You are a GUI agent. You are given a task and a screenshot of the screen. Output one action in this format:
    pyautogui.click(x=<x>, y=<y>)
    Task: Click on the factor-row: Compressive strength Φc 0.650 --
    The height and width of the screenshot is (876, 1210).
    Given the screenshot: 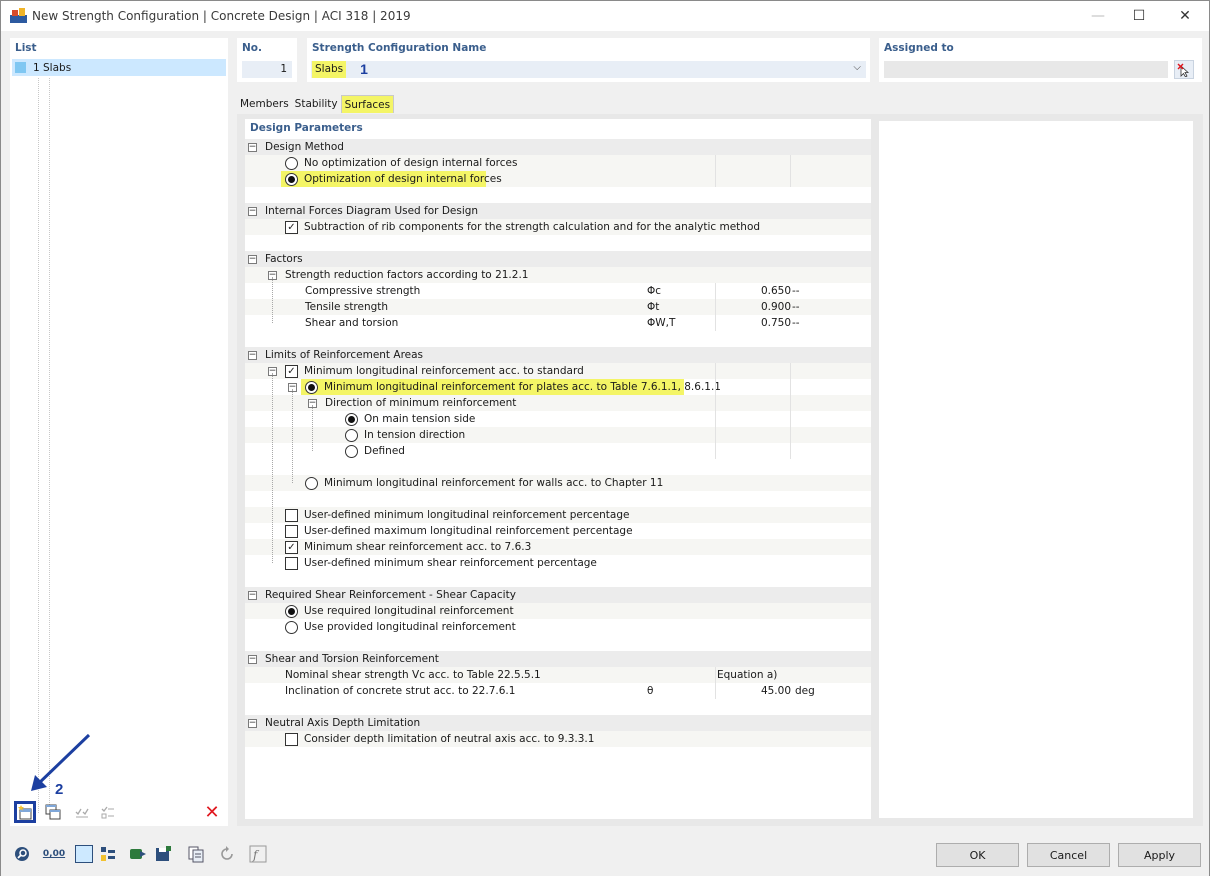 What is the action you would take?
    pyautogui.click(x=558, y=291)
    